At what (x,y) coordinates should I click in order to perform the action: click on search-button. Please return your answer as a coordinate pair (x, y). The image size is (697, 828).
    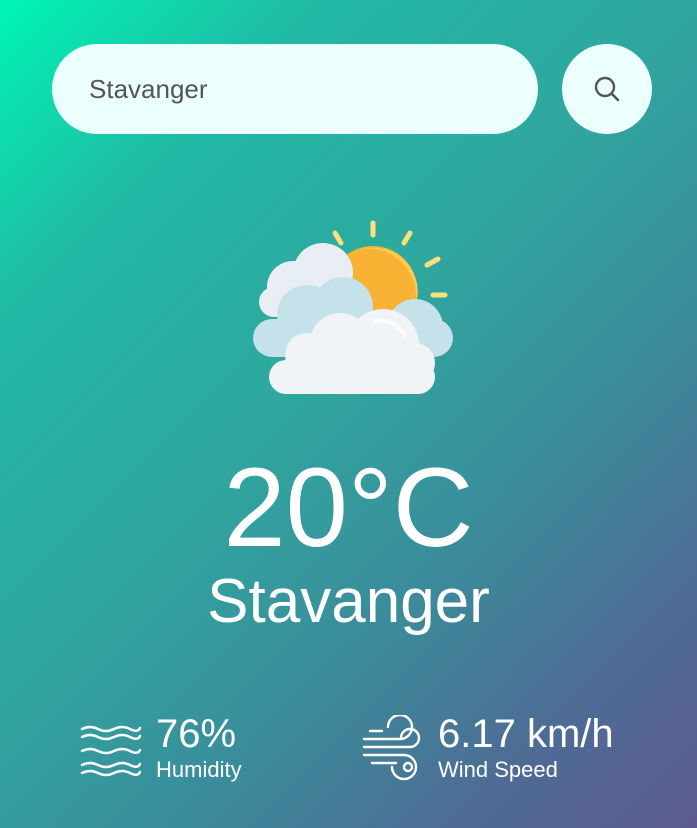
    Looking at the image, I should click on (607, 89).